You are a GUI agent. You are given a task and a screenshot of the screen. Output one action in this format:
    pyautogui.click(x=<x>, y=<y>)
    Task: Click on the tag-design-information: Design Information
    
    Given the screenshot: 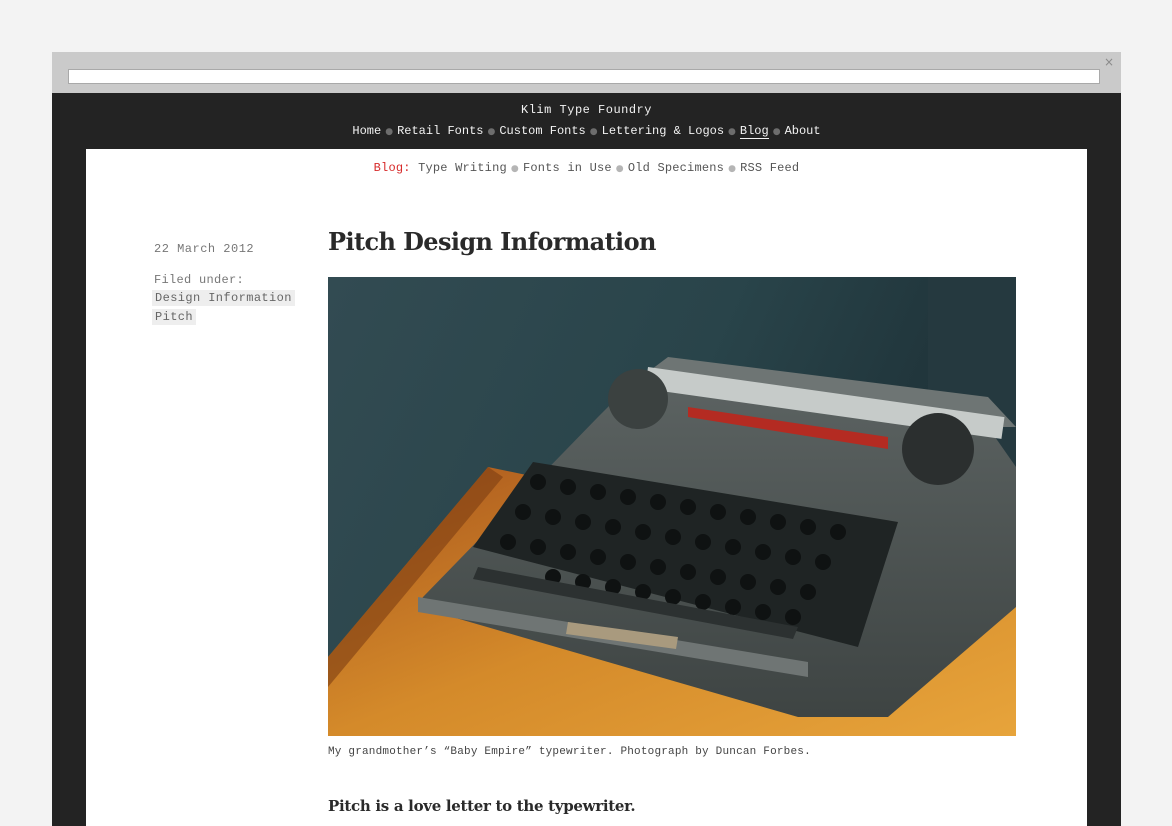 What is the action you would take?
    pyautogui.click(x=223, y=298)
    